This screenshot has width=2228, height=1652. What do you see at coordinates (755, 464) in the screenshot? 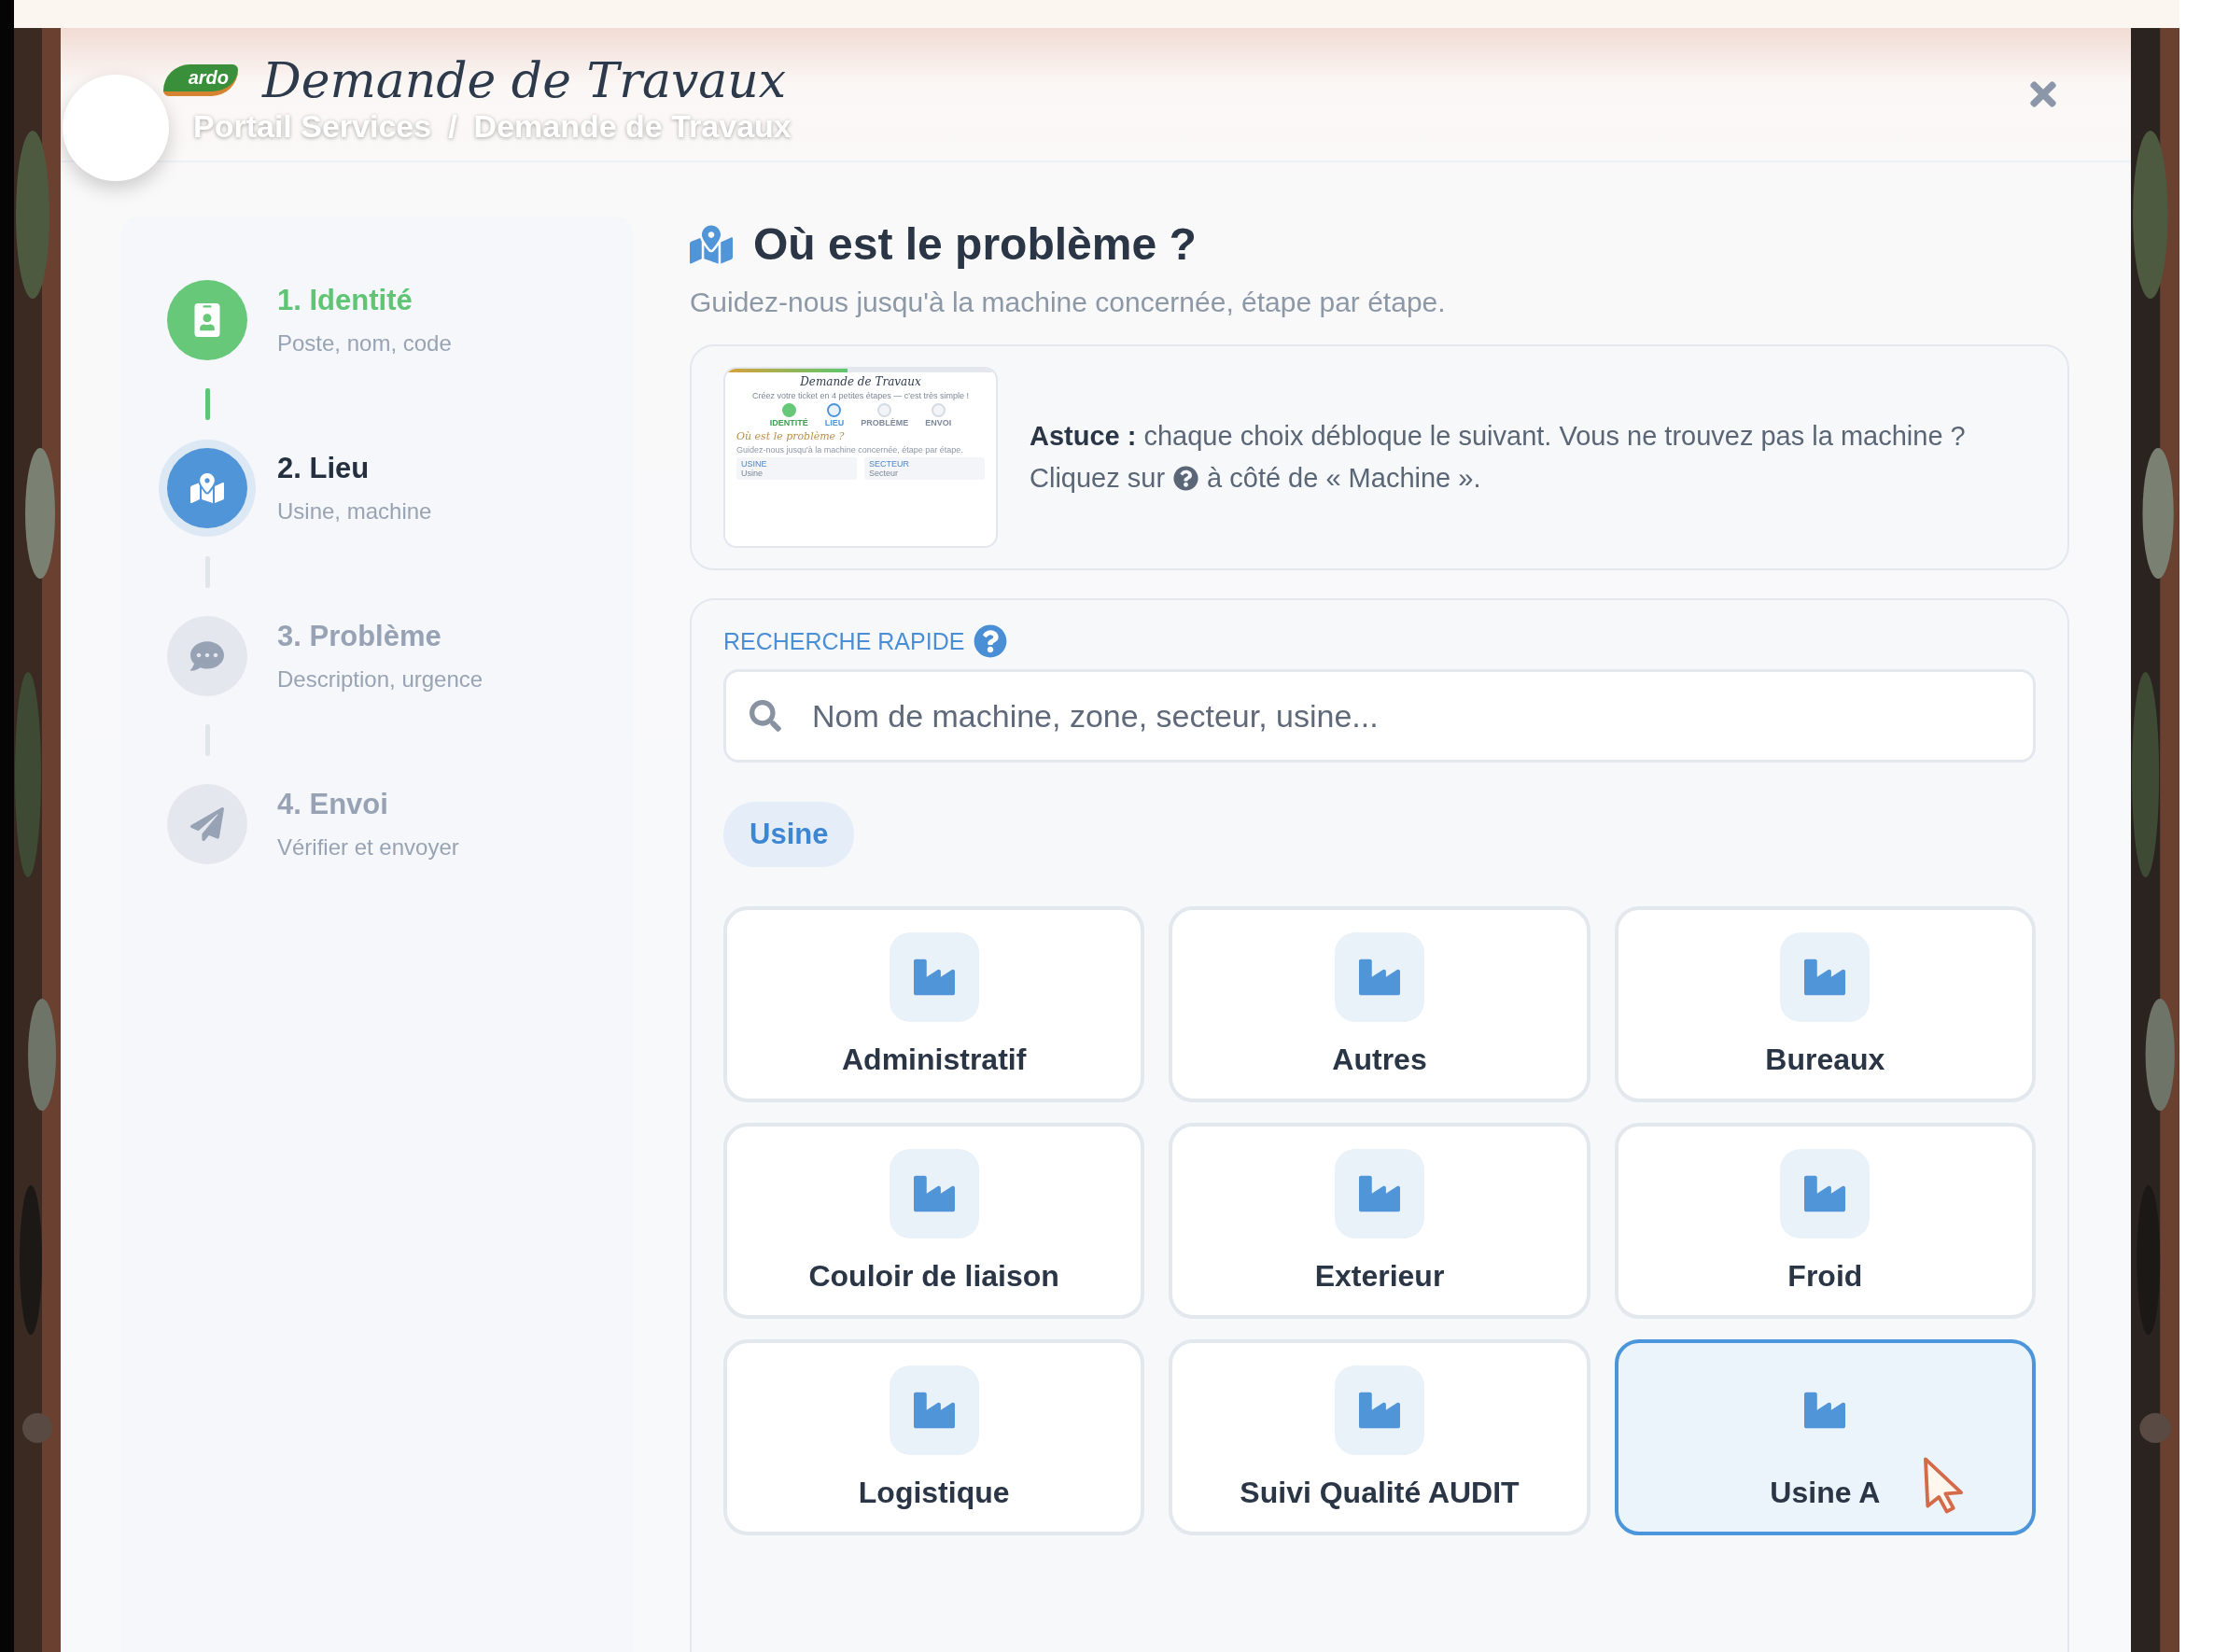
I see `thumbnail-field-label: USINE` at bounding box center [755, 464].